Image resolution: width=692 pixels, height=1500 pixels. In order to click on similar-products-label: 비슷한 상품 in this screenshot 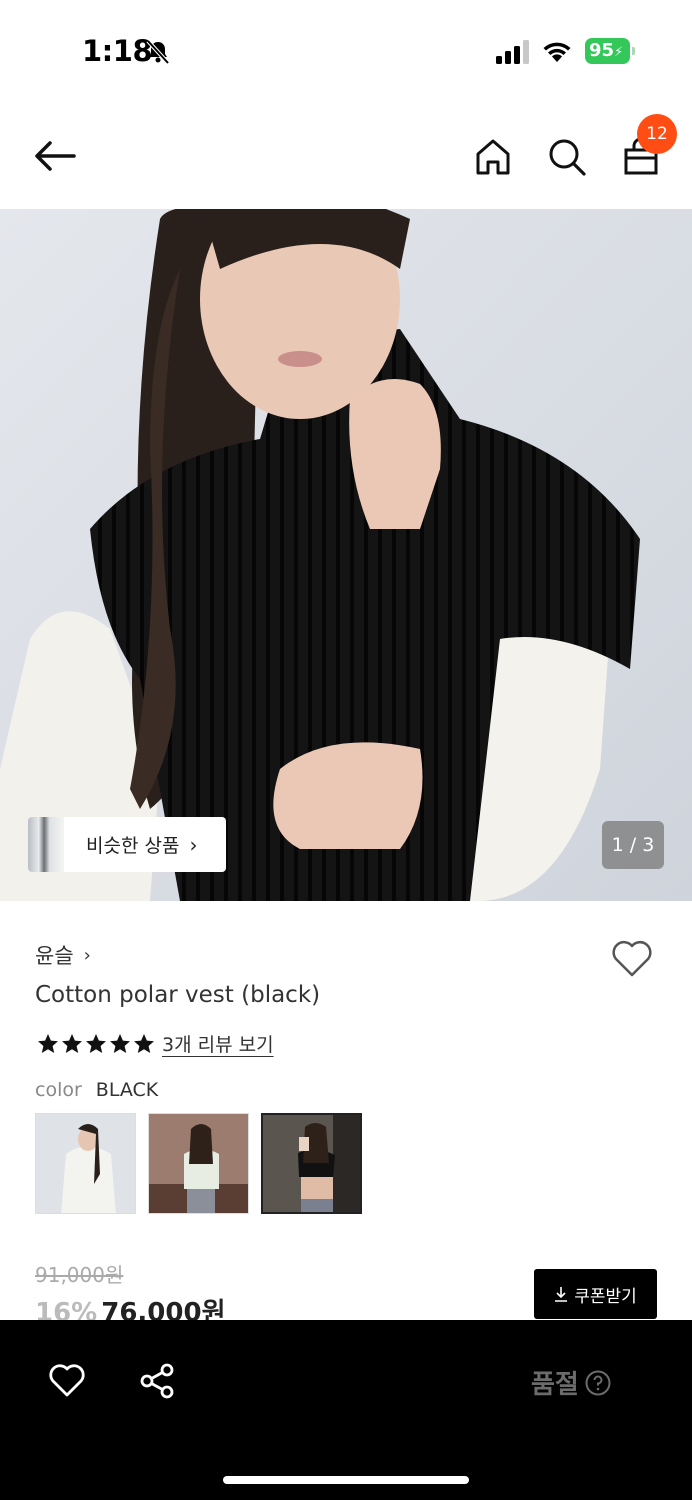, I will do `click(133, 846)`.